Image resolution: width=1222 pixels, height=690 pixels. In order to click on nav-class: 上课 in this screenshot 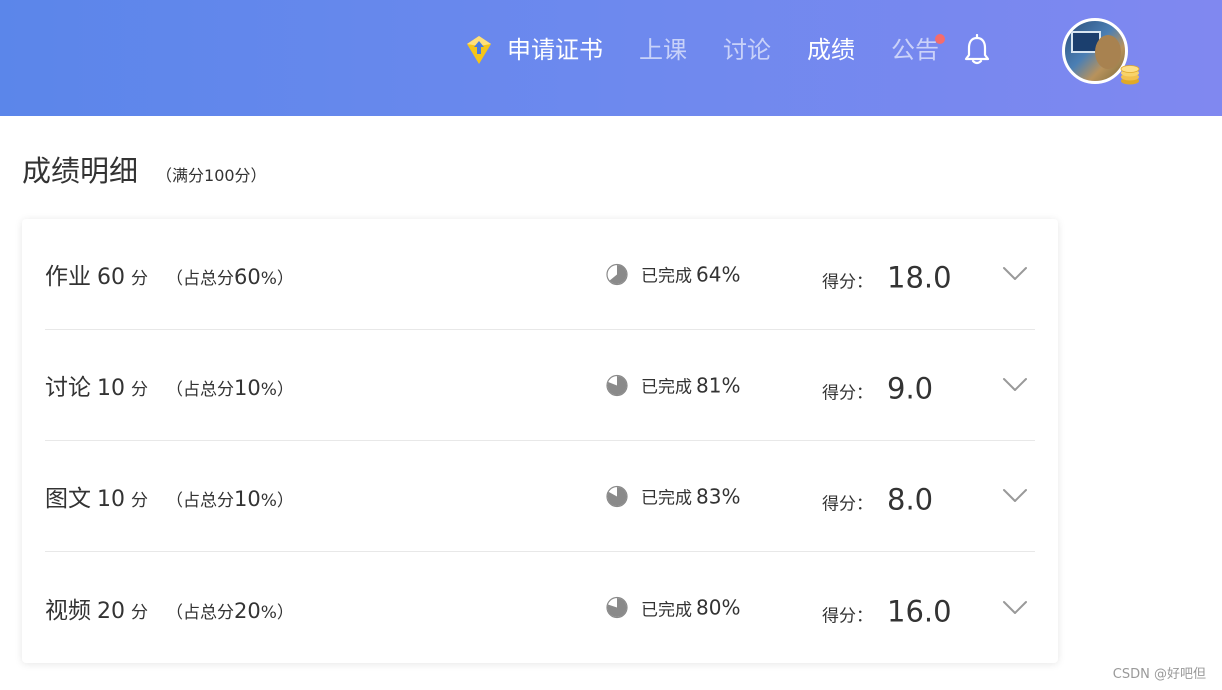, I will do `click(663, 50)`.